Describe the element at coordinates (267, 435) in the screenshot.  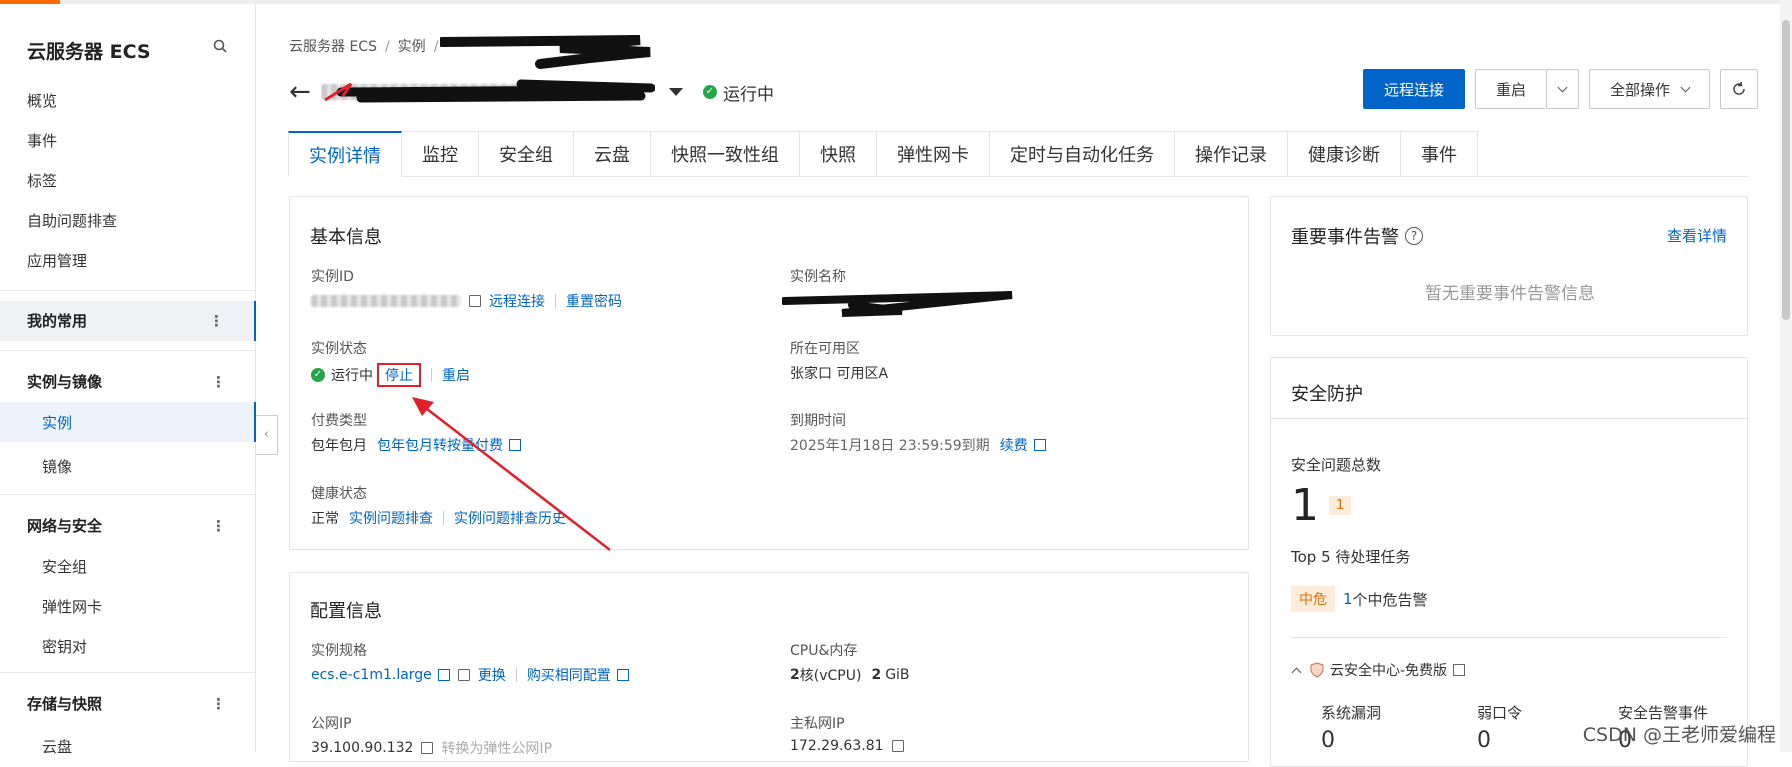
I see `sidebar-collapse-button: ‹` at that location.